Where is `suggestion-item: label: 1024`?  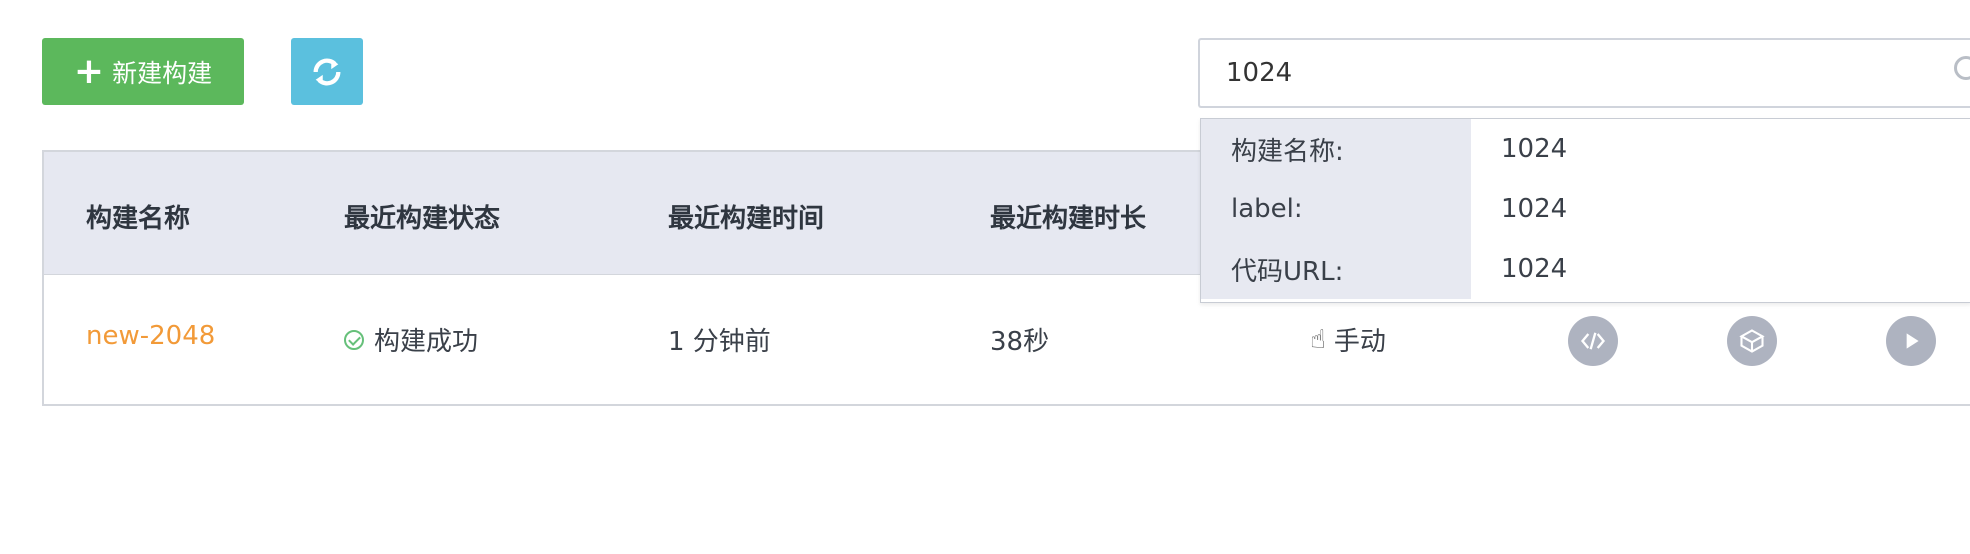 suggestion-item: label: 1024 is located at coordinates (1585, 209).